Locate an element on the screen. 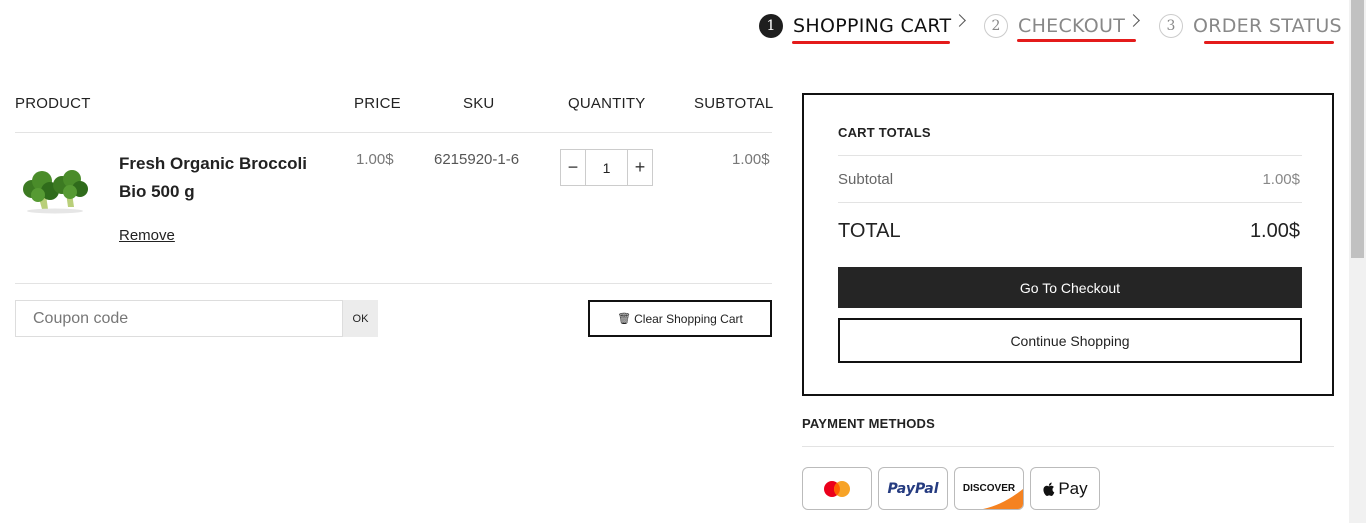  subtotal-label: Subtotal is located at coordinates (866, 179).